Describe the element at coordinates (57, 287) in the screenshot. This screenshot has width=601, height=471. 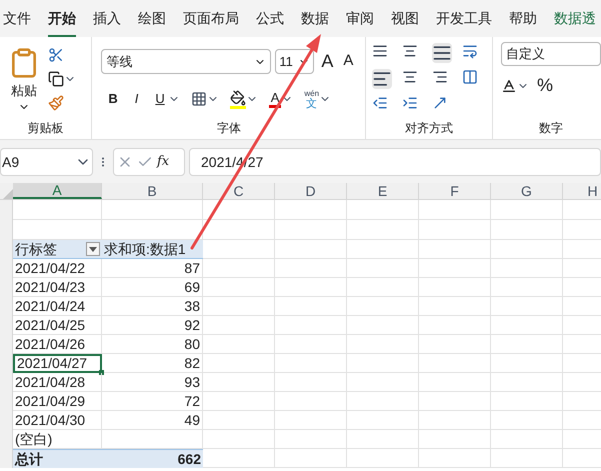
I see `row-label-cell: 2021/04/23` at that location.